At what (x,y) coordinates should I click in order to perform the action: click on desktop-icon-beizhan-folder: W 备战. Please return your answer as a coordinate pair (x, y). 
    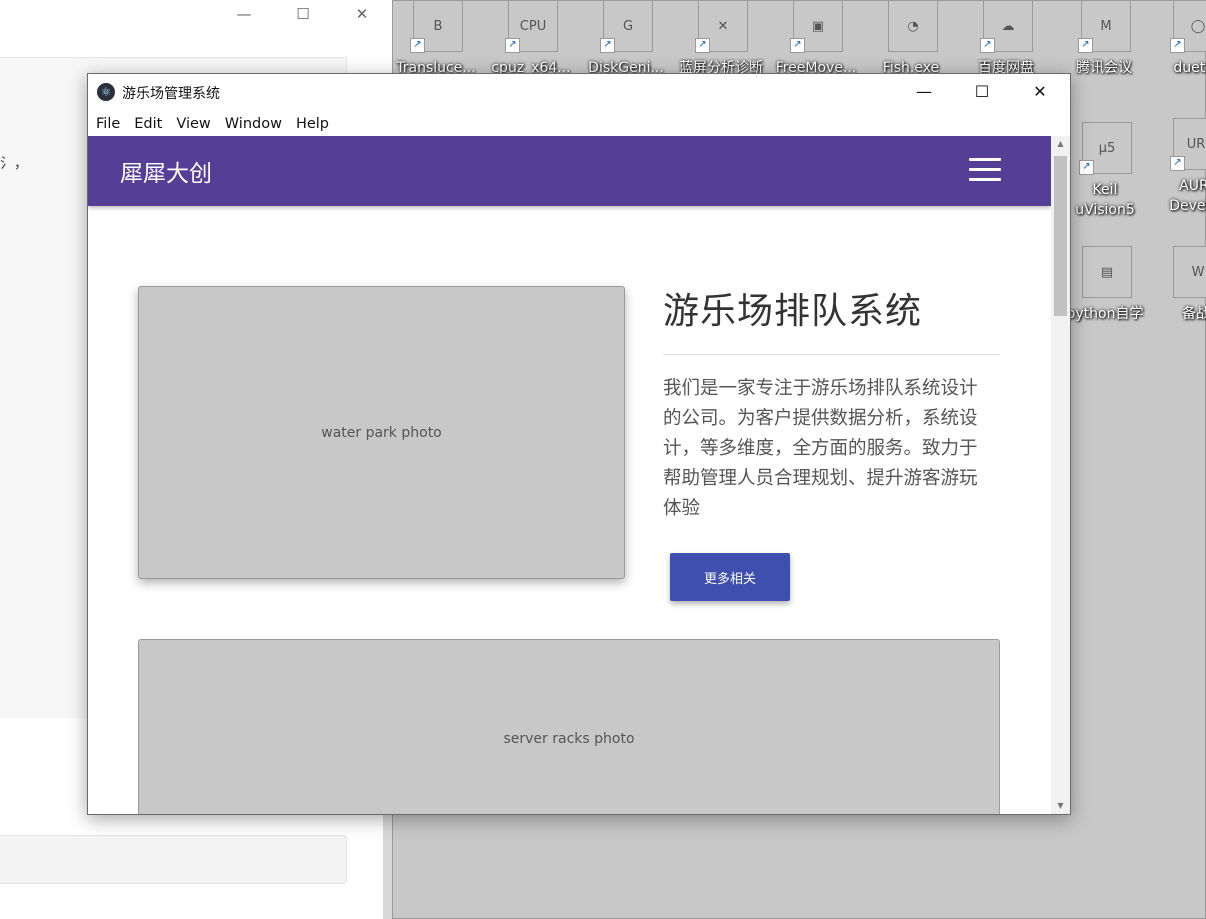
    Looking at the image, I should click on (1179, 288).